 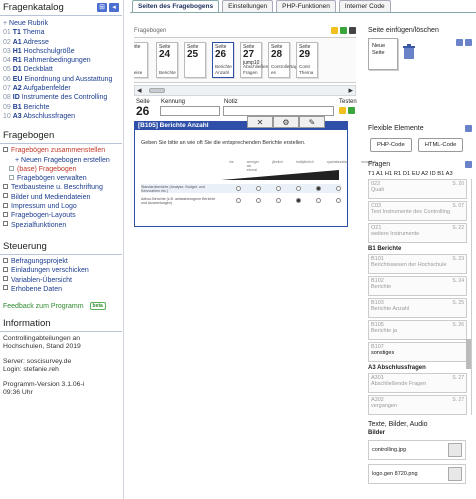 I want to click on nav-item-label: Bilder und Mediendateien, so click(x=50, y=197).